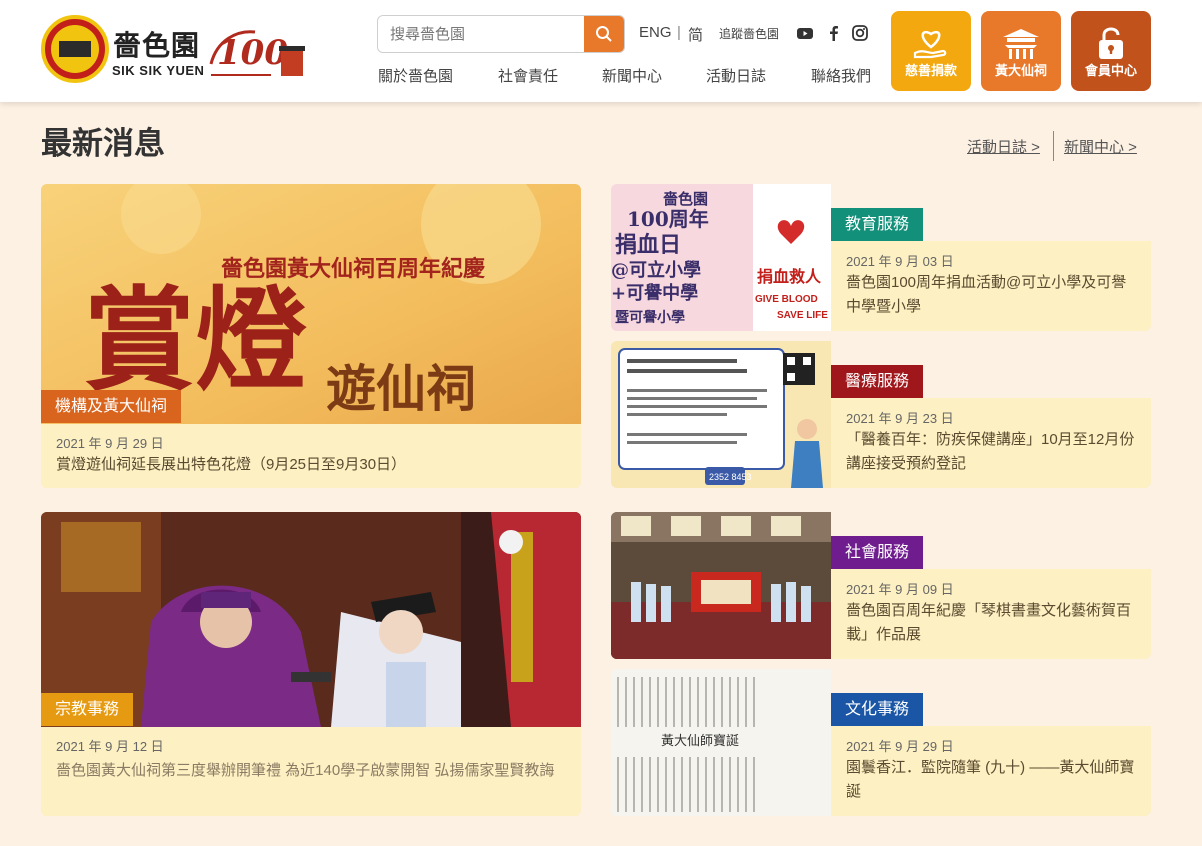 This screenshot has height=846, width=1202. I want to click on section-title: 最新消息, so click(103, 143).